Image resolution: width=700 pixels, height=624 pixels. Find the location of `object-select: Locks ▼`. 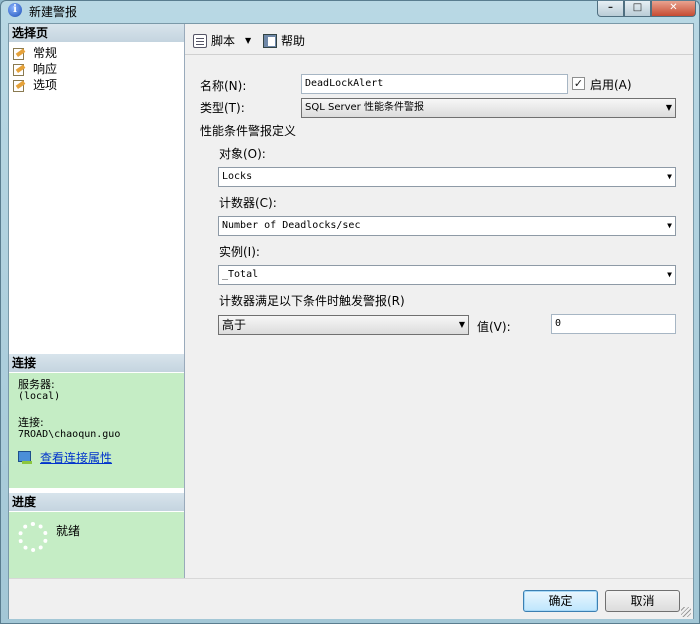

object-select: Locks ▼ is located at coordinates (447, 177).